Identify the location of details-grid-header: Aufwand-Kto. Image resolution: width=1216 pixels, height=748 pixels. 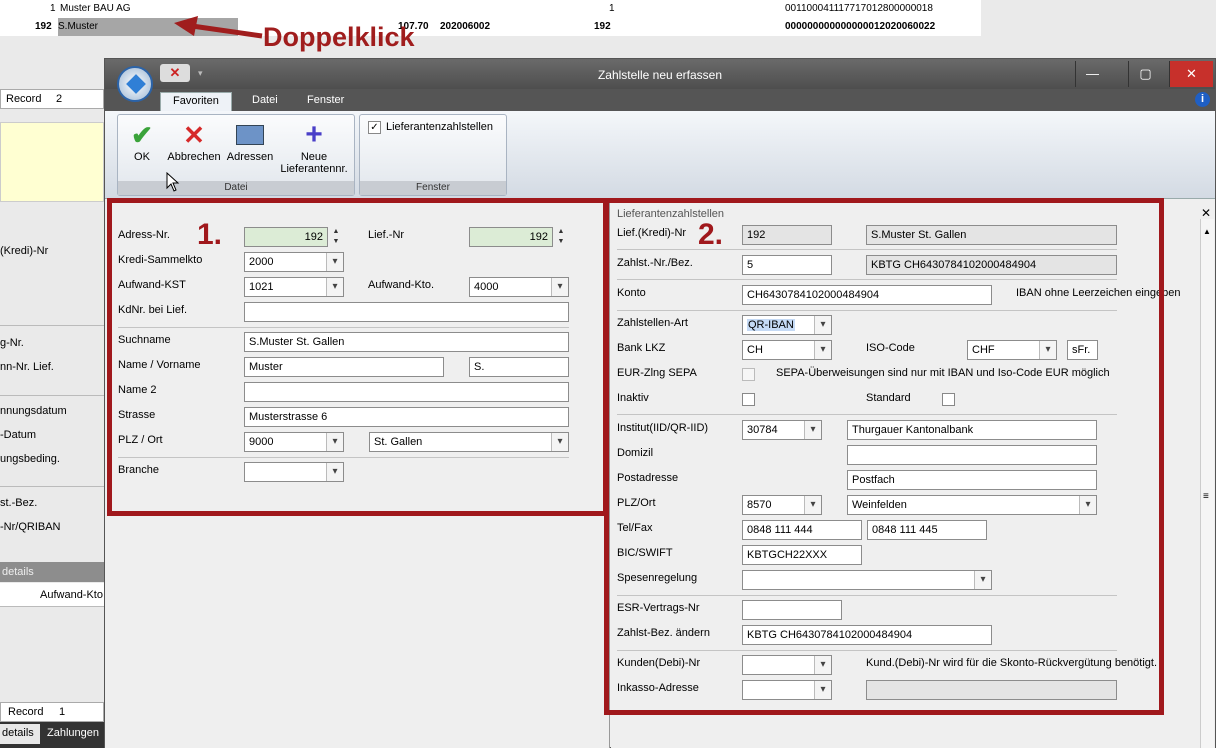
(52, 595).